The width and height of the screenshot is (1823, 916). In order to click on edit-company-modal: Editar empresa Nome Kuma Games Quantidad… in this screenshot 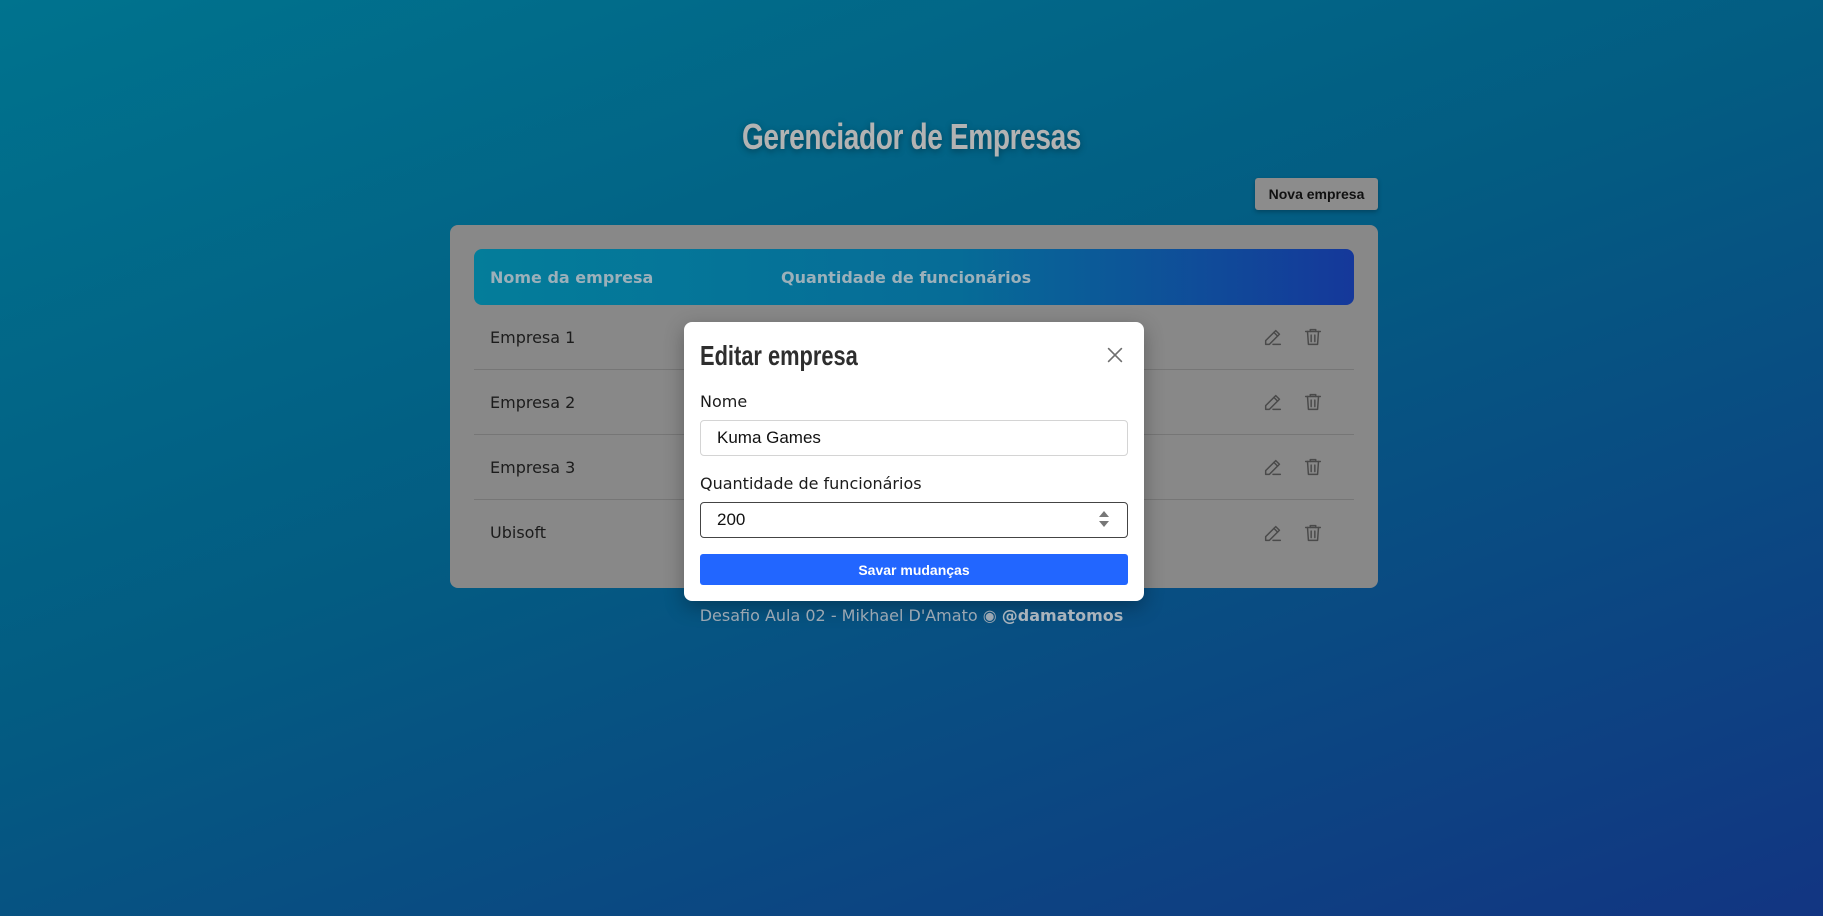, I will do `click(914, 461)`.